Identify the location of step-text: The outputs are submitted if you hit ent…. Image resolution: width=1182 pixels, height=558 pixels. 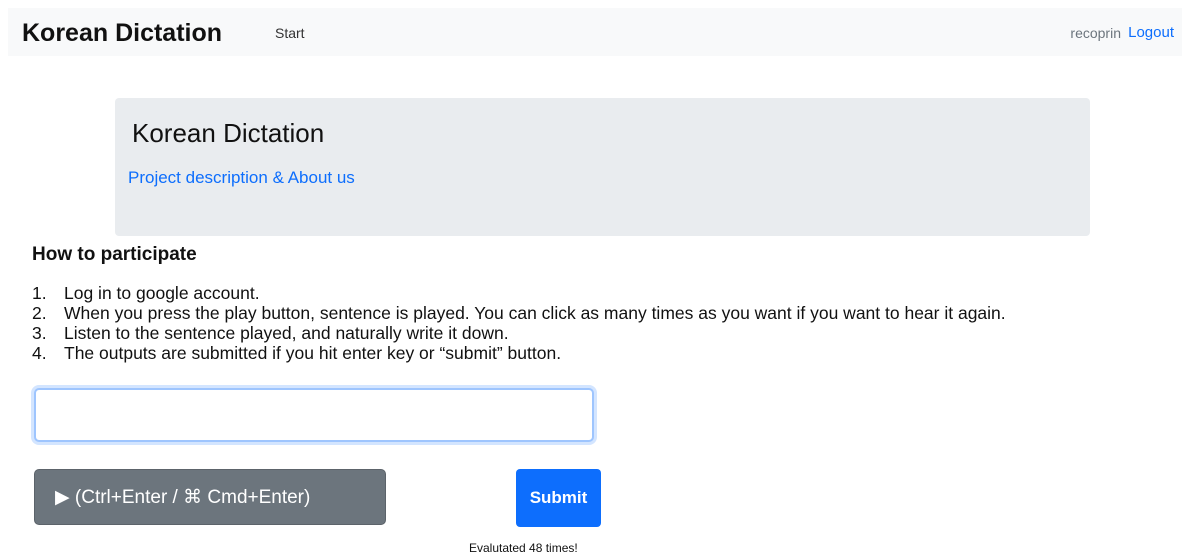
(313, 353).